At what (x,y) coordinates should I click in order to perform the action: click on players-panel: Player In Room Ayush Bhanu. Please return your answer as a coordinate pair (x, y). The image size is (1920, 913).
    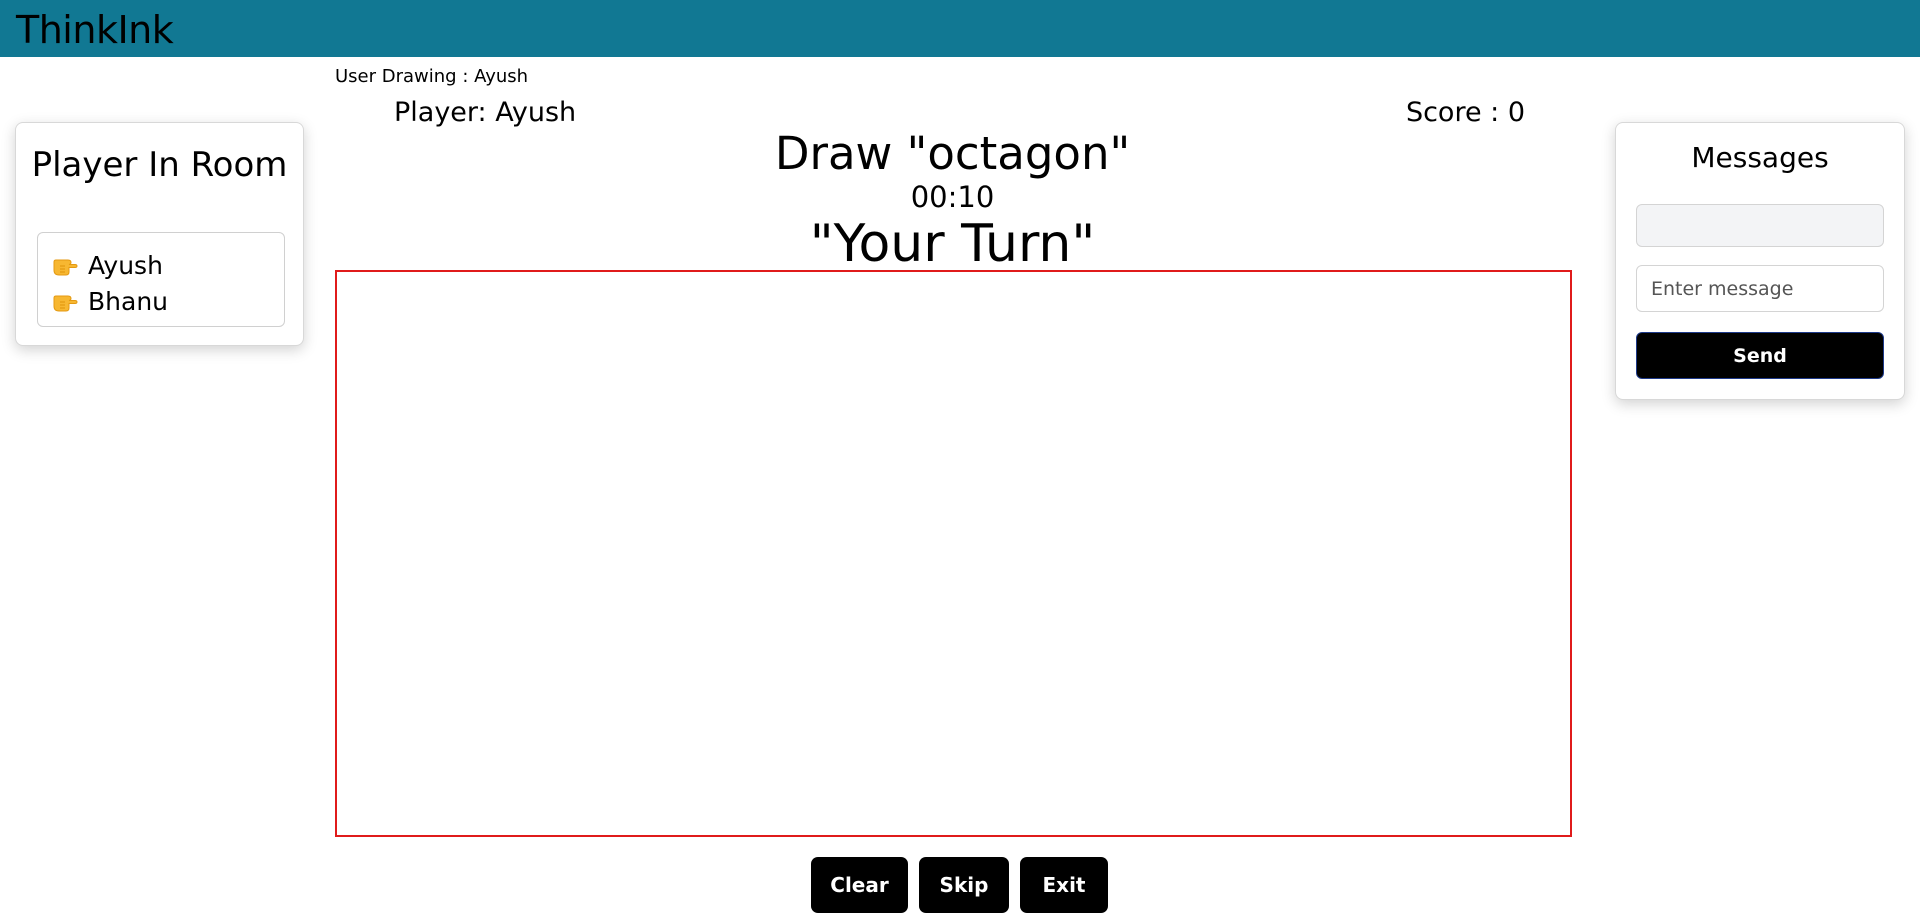
    Looking at the image, I should click on (159, 234).